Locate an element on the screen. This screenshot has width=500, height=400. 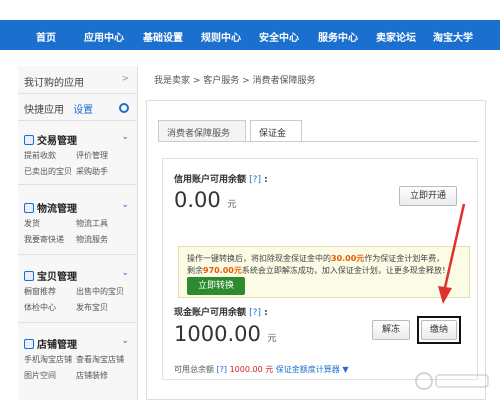
notice-text-part: 剩余 is located at coordinates (195, 270).